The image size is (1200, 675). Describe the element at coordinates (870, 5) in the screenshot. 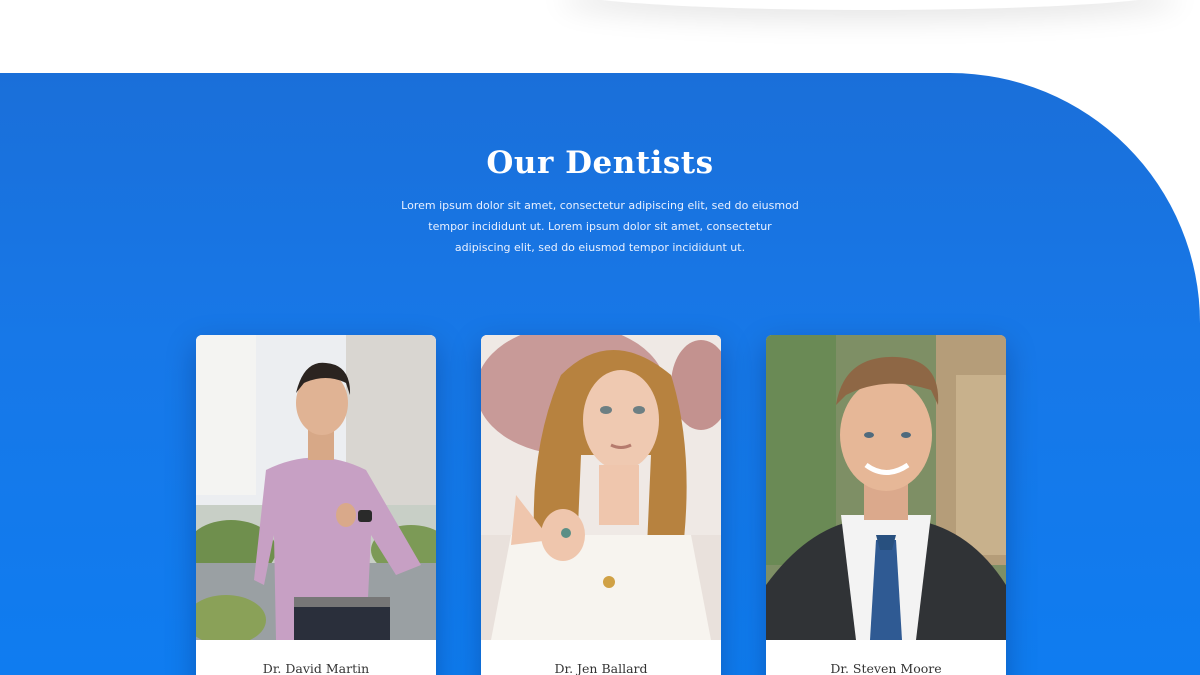

I see `header-shadow` at that location.